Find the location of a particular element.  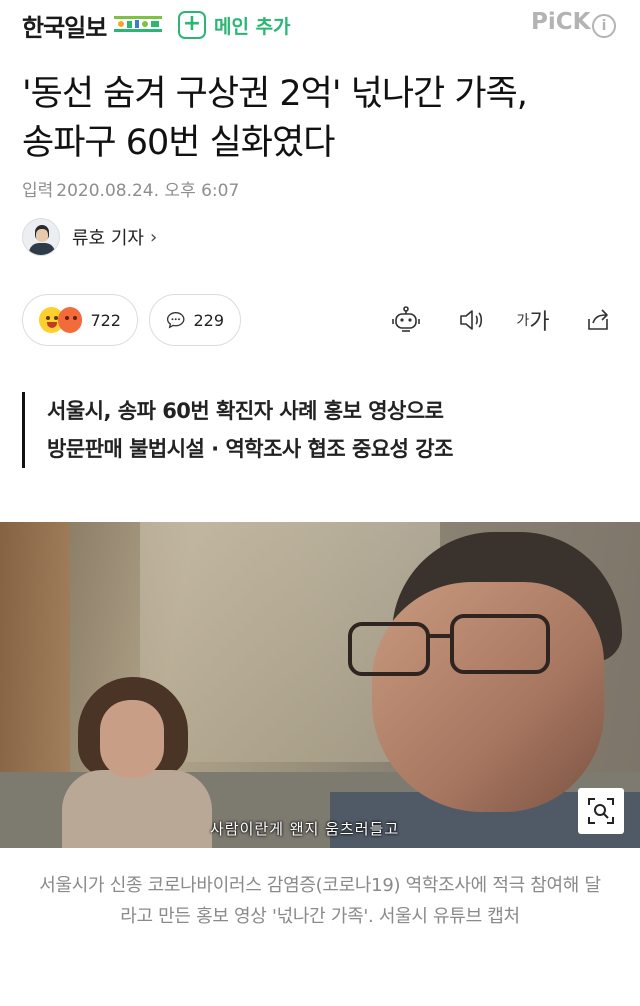

reaction-count: 722 is located at coordinates (105, 320).